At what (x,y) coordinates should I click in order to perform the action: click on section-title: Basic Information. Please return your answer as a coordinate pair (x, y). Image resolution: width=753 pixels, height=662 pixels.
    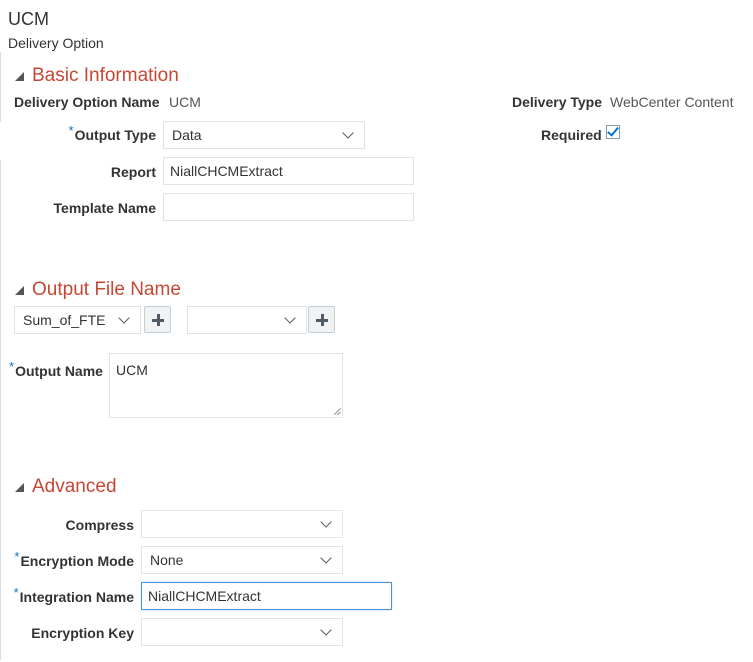
    Looking at the image, I should click on (105, 75).